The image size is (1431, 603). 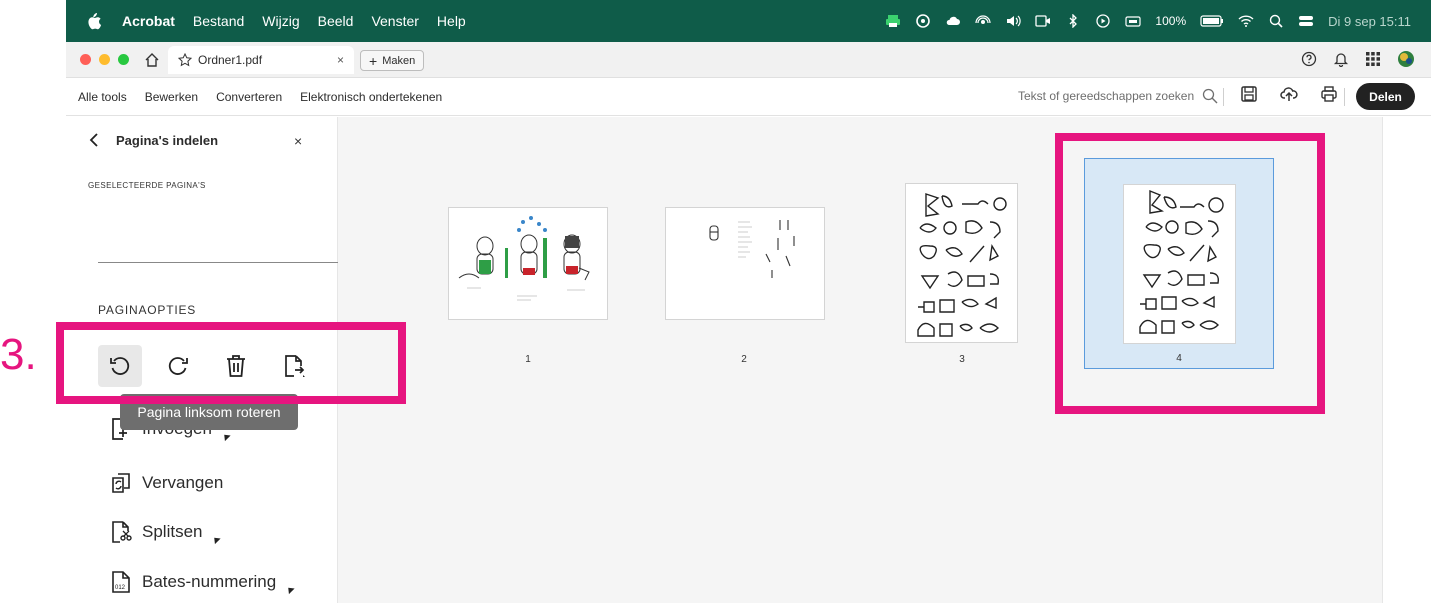 I want to click on tab-elektronisch-ondertekenen: Elektronisch ondertekenen, so click(x=371, y=97).